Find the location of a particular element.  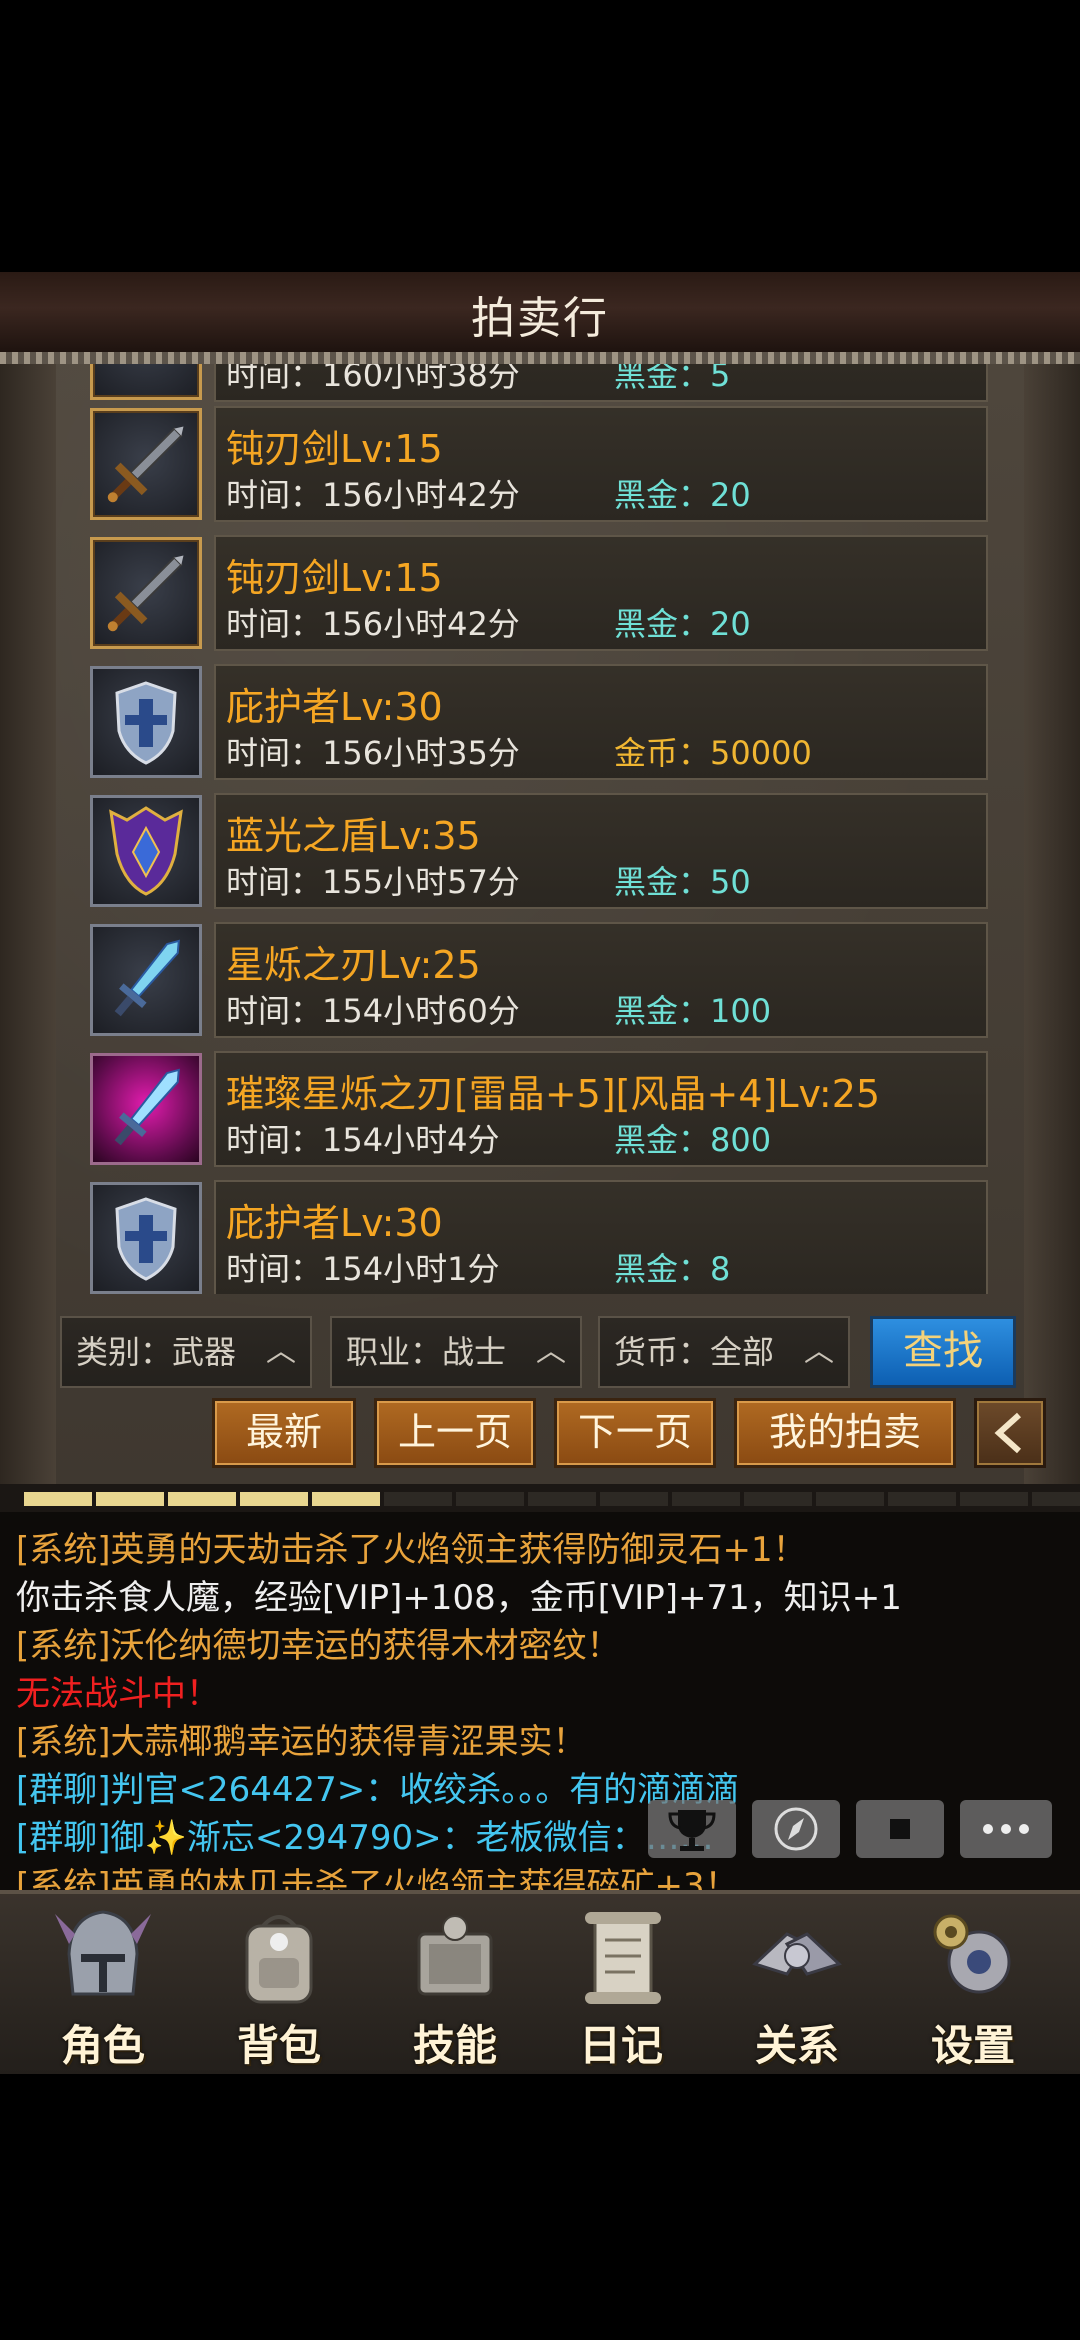

chat-bubble-icon is located at coordinates (1006, 1829).